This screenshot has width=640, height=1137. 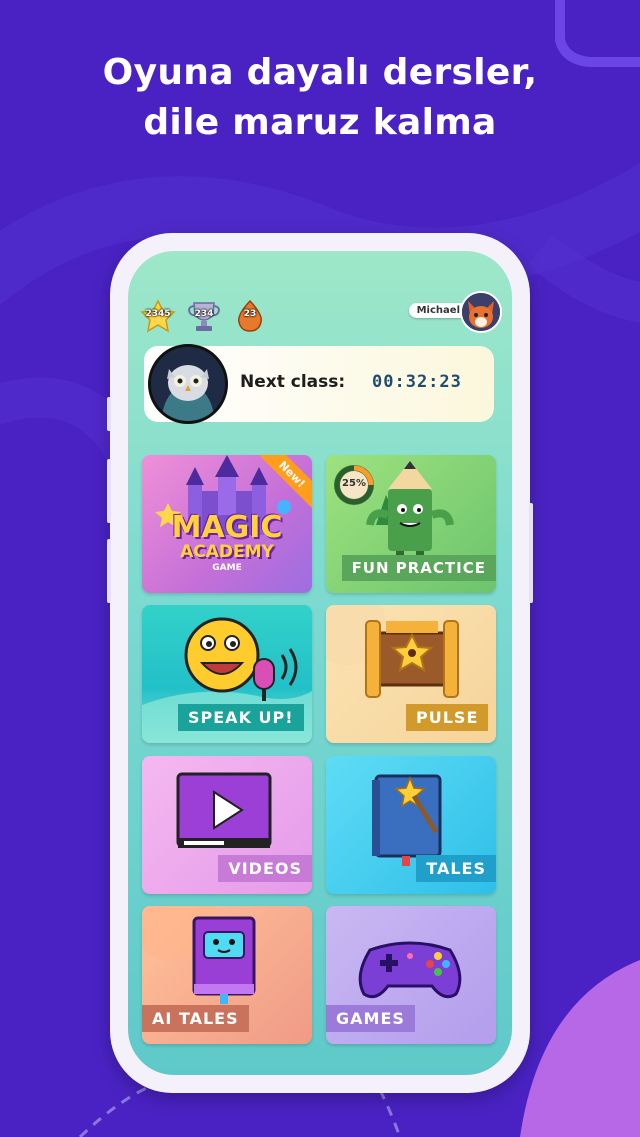 I want to click on headline-line-2: dile maruz kalma, so click(x=320, y=122).